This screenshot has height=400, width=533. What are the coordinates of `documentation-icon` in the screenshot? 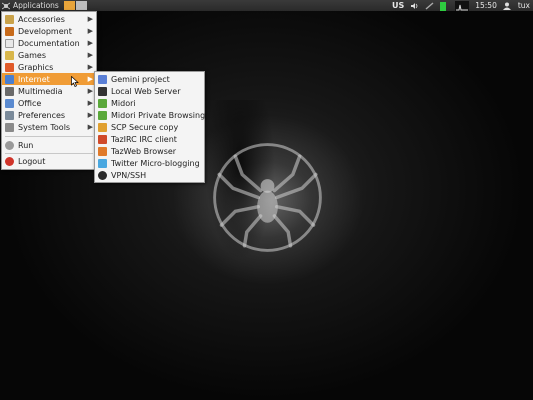 It's located at (9, 43).